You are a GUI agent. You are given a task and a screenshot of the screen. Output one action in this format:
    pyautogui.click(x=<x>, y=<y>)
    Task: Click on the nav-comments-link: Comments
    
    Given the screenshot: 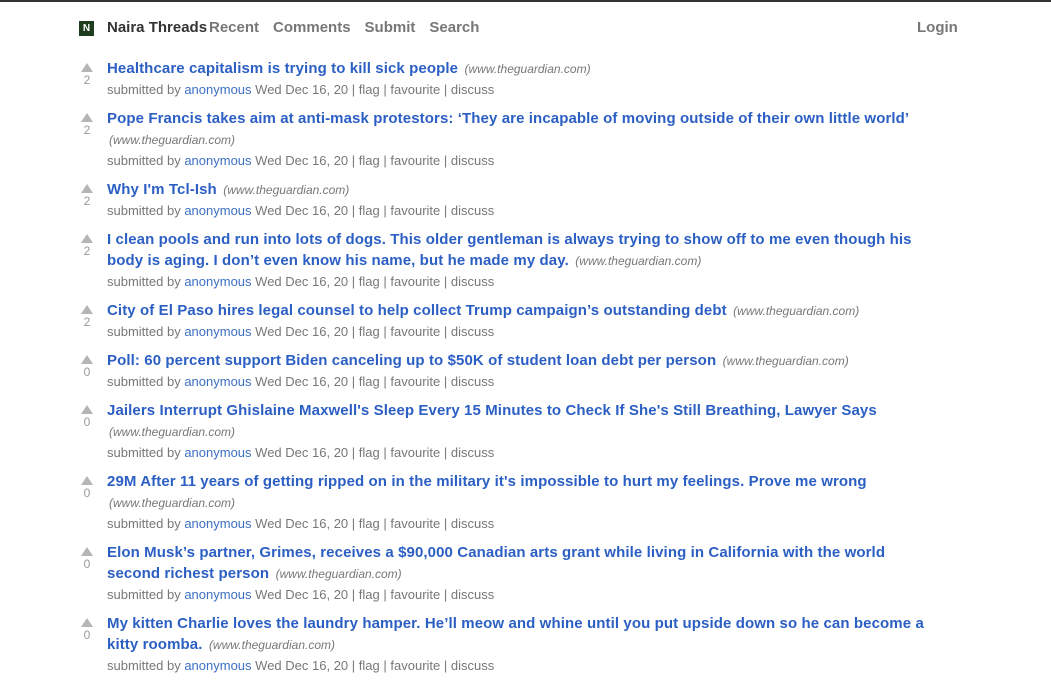 What is the action you would take?
    pyautogui.click(x=312, y=27)
    